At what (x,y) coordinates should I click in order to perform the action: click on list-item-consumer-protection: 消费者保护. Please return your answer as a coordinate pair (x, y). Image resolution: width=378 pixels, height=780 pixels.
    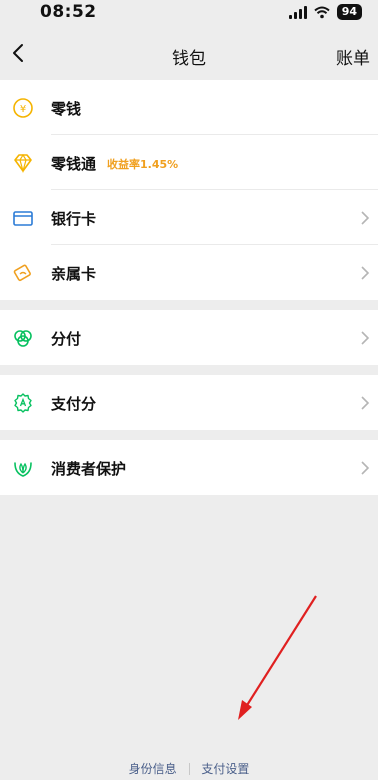
    Looking at the image, I should click on (189, 467).